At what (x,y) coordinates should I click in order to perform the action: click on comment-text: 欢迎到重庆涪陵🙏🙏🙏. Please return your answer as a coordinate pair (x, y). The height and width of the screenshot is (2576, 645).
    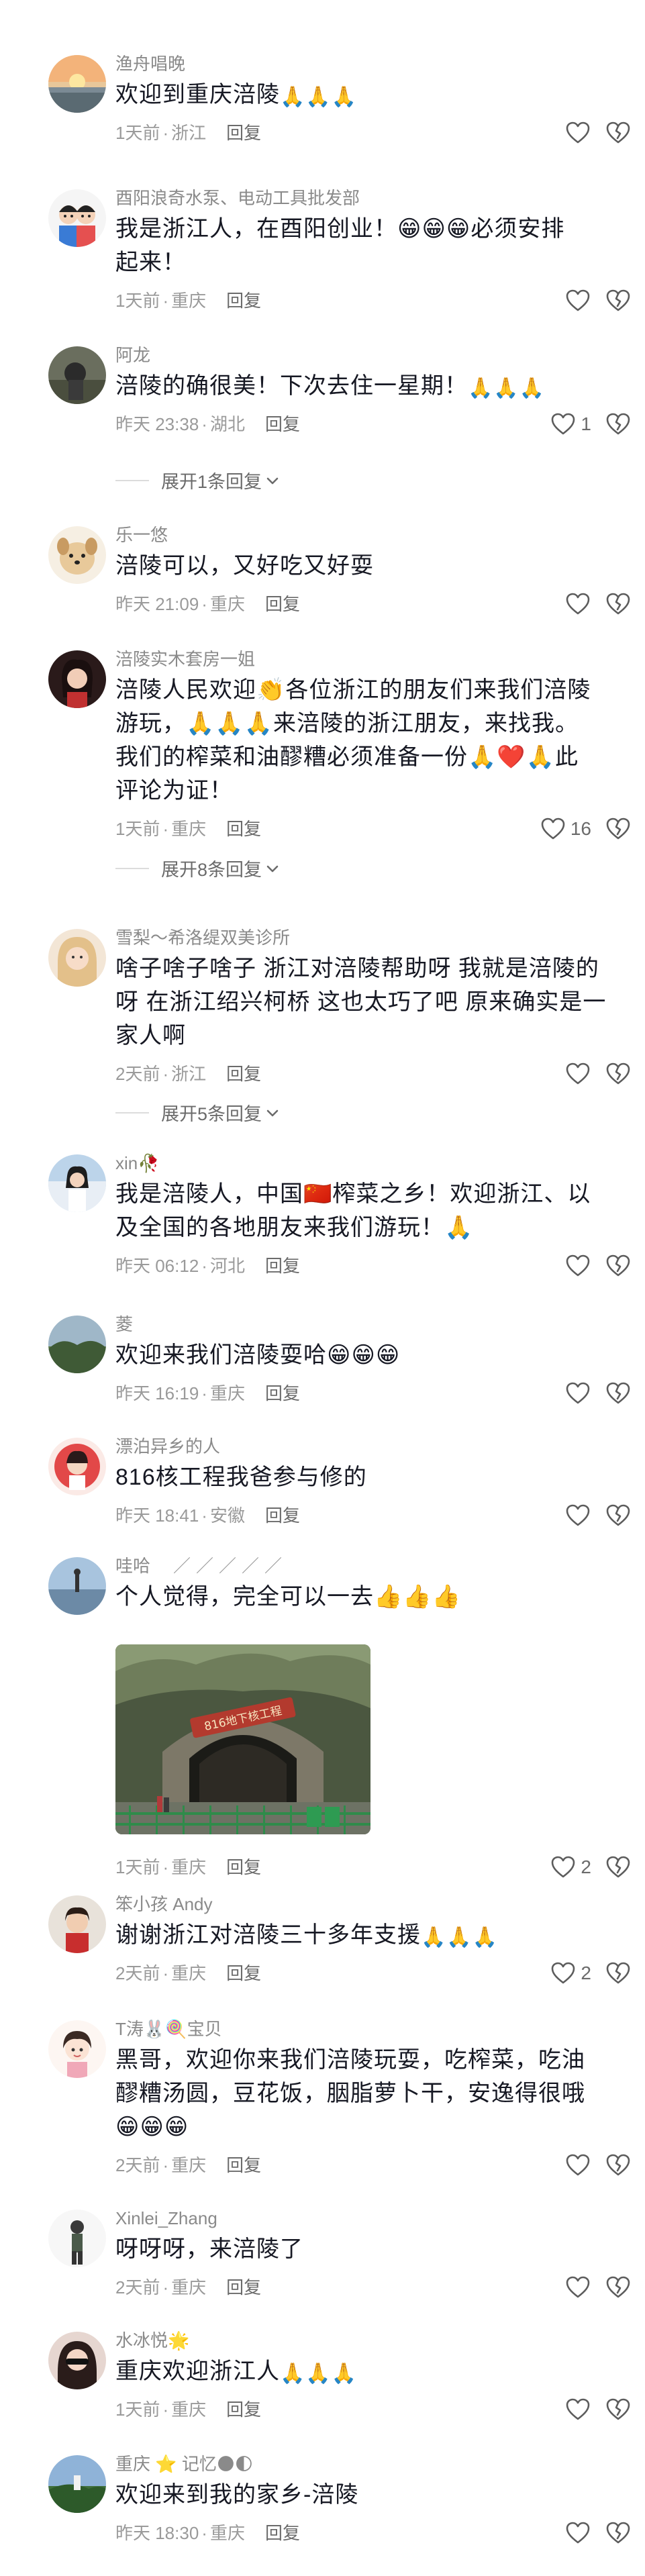
    Looking at the image, I should click on (236, 95).